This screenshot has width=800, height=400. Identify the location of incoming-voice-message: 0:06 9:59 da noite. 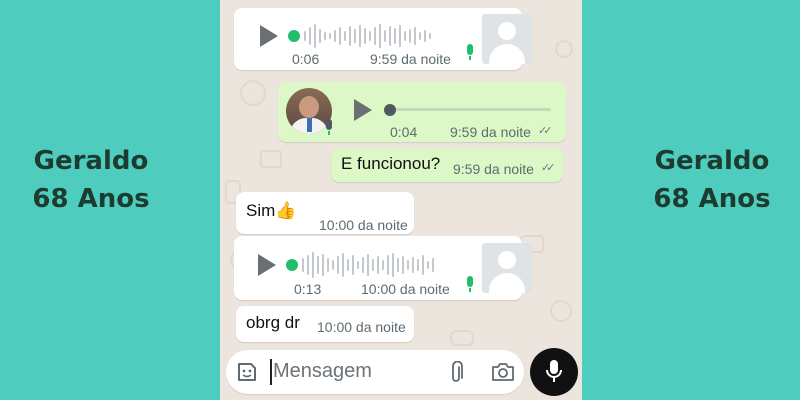
(383, 39).